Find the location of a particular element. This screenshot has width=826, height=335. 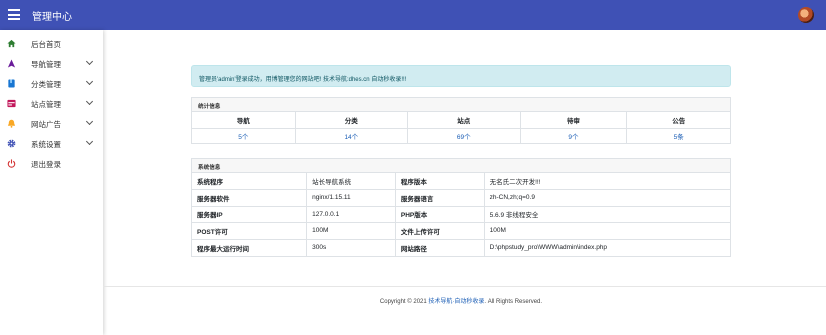

info-key: 系统程序 is located at coordinates (250, 181).